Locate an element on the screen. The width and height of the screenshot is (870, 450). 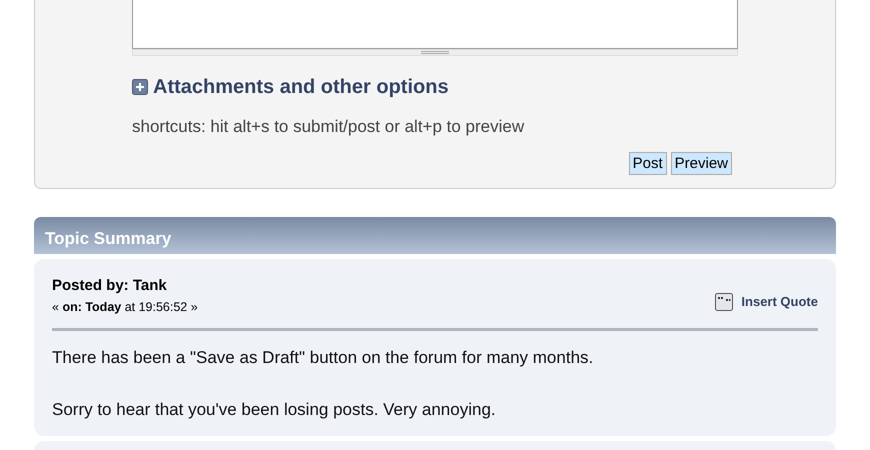
post-author: Posted by: Tank is located at coordinates (110, 286).